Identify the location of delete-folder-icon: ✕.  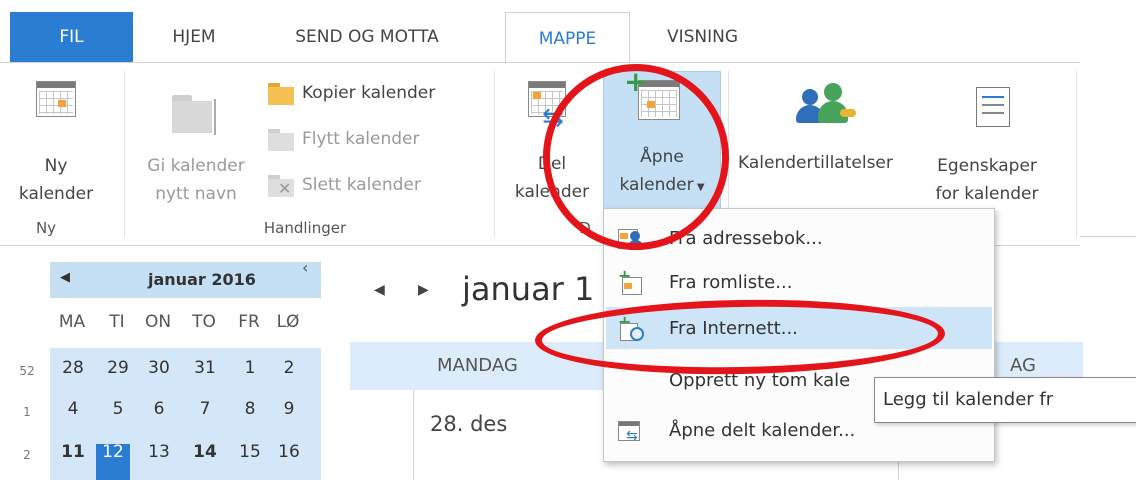
(282, 186).